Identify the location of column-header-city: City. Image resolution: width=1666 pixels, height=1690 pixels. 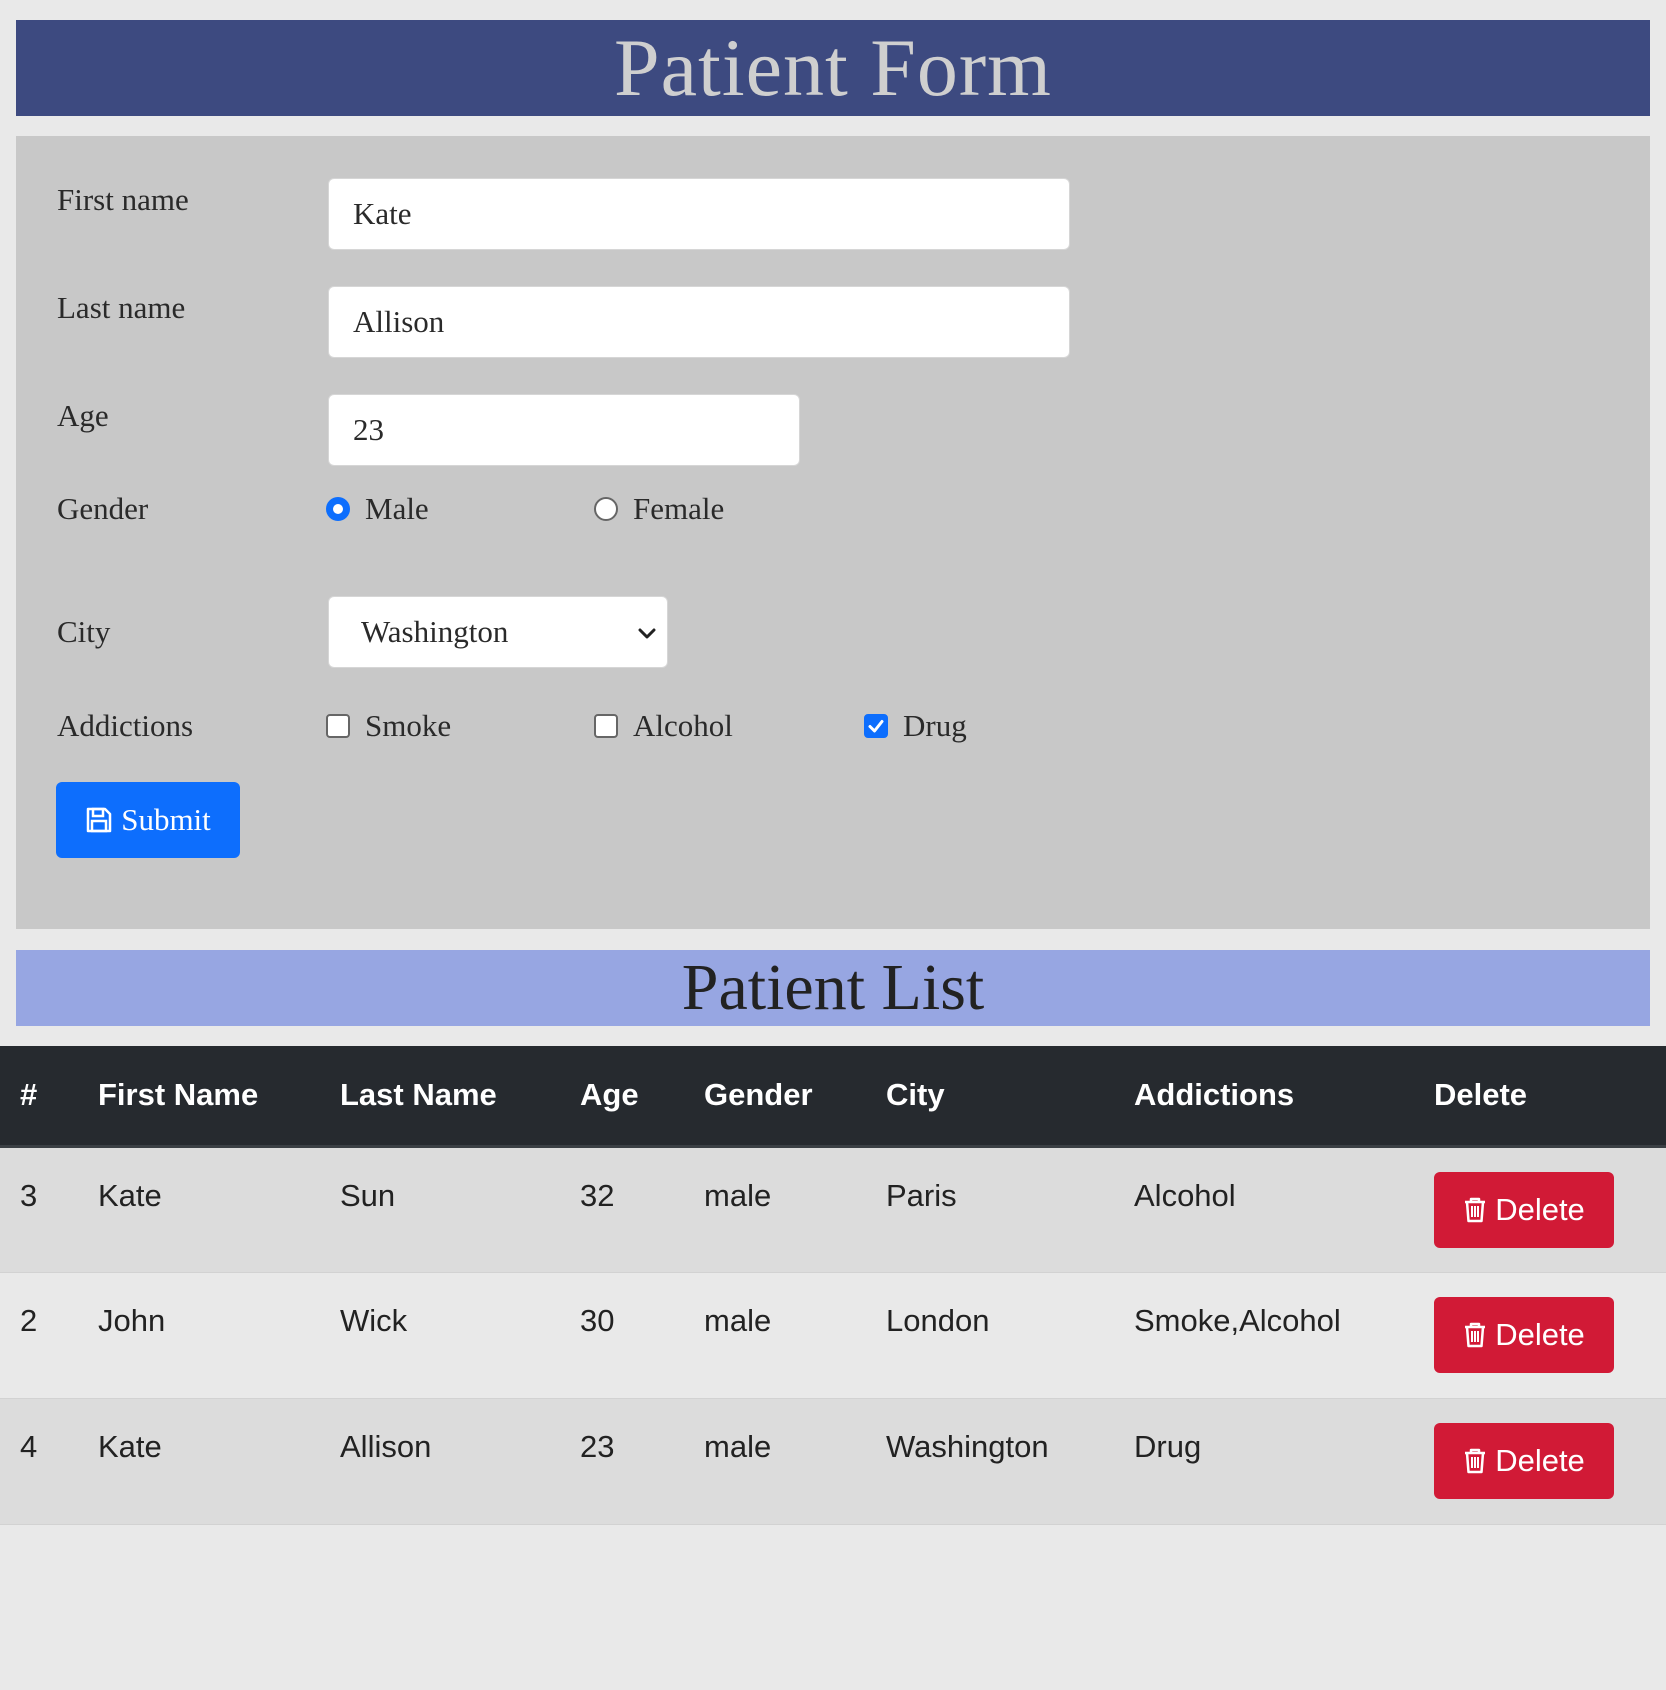
(1010, 1097).